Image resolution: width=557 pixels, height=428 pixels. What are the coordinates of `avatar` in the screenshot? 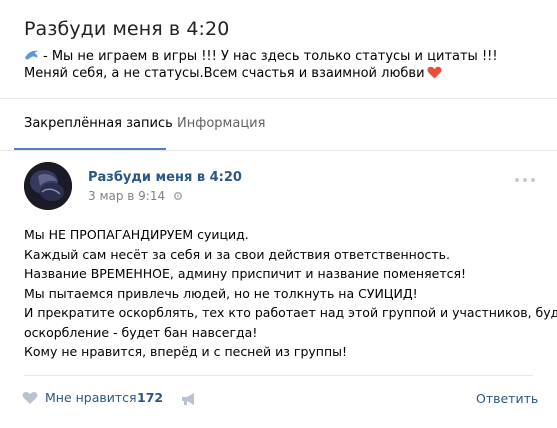 It's located at (48, 186).